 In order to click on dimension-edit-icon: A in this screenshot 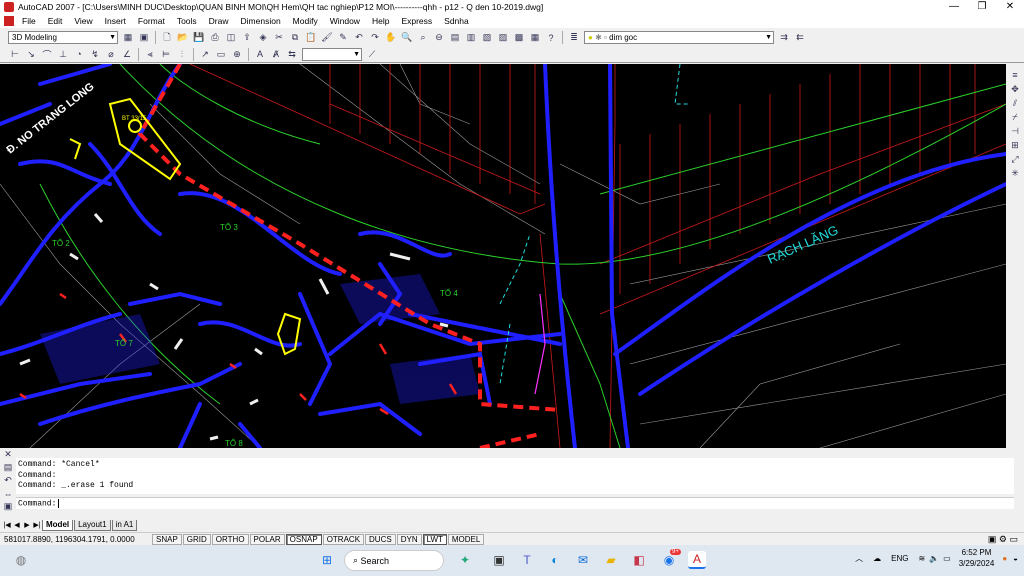, I will do `click(260, 54)`.